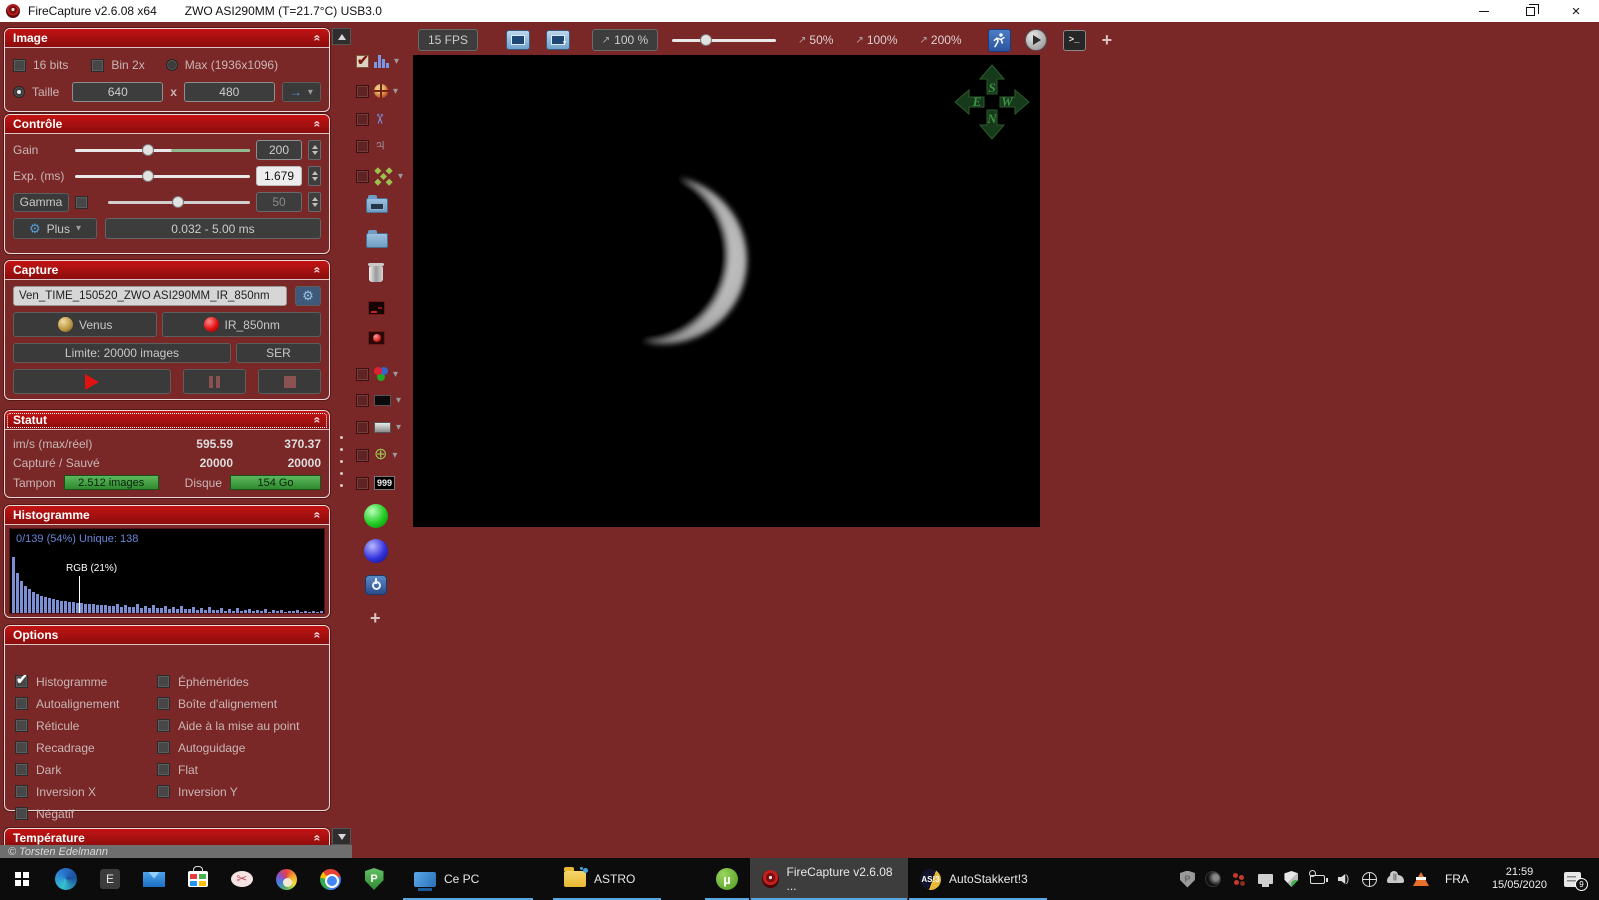  I want to click on green-target-icon: ⊕, so click(380, 455).